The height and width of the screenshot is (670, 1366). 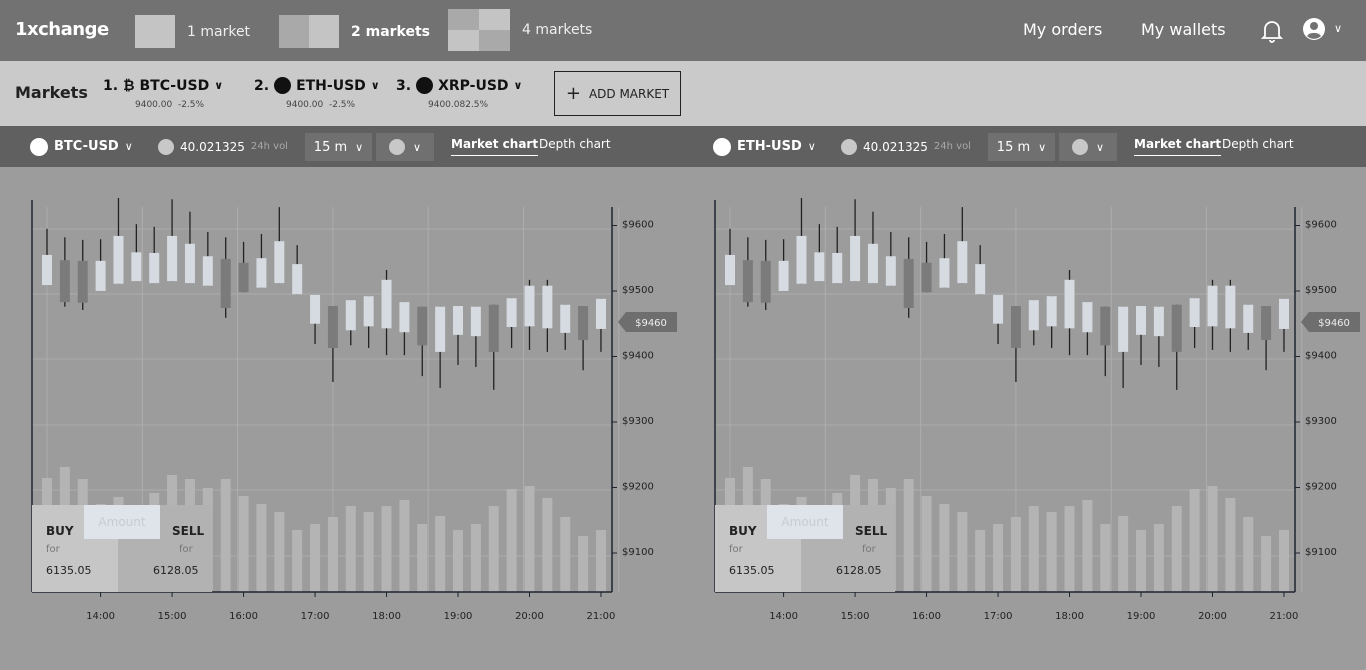 What do you see at coordinates (1321, 552) in the screenshot?
I see `y-tick-label: $9100` at bounding box center [1321, 552].